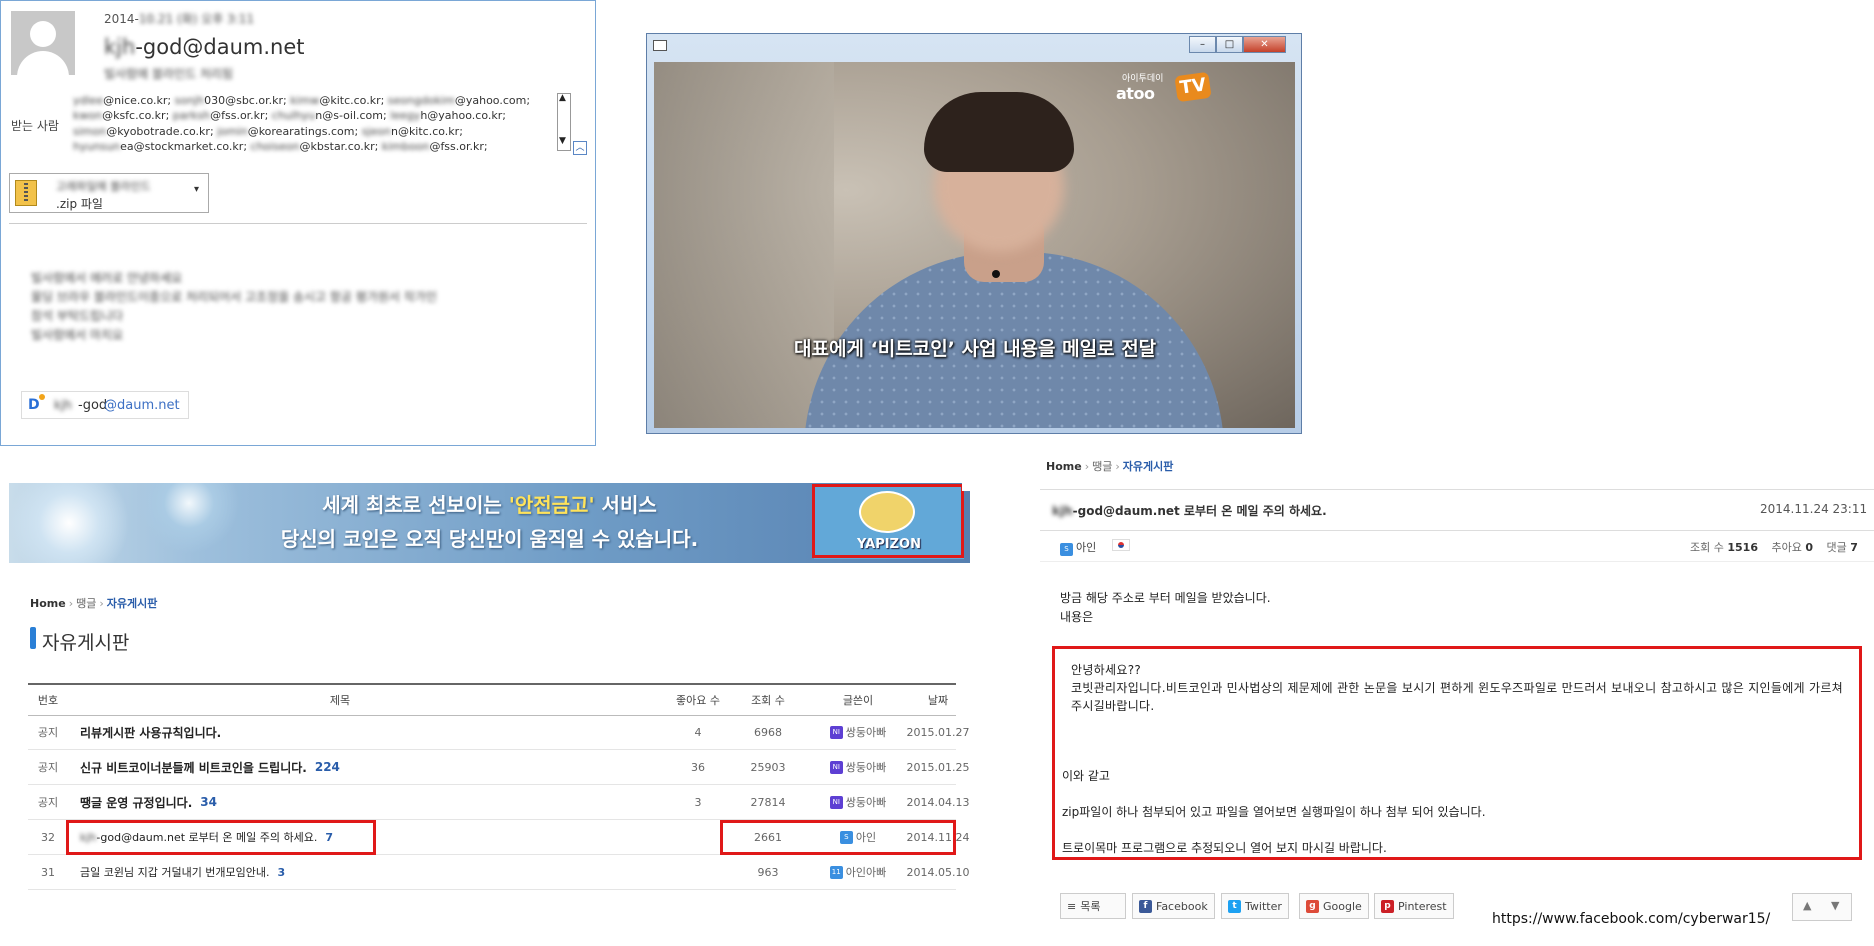  Describe the element at coordinates (1145, 906) in the screenshot. I see `facebook-icon: f` at that location.